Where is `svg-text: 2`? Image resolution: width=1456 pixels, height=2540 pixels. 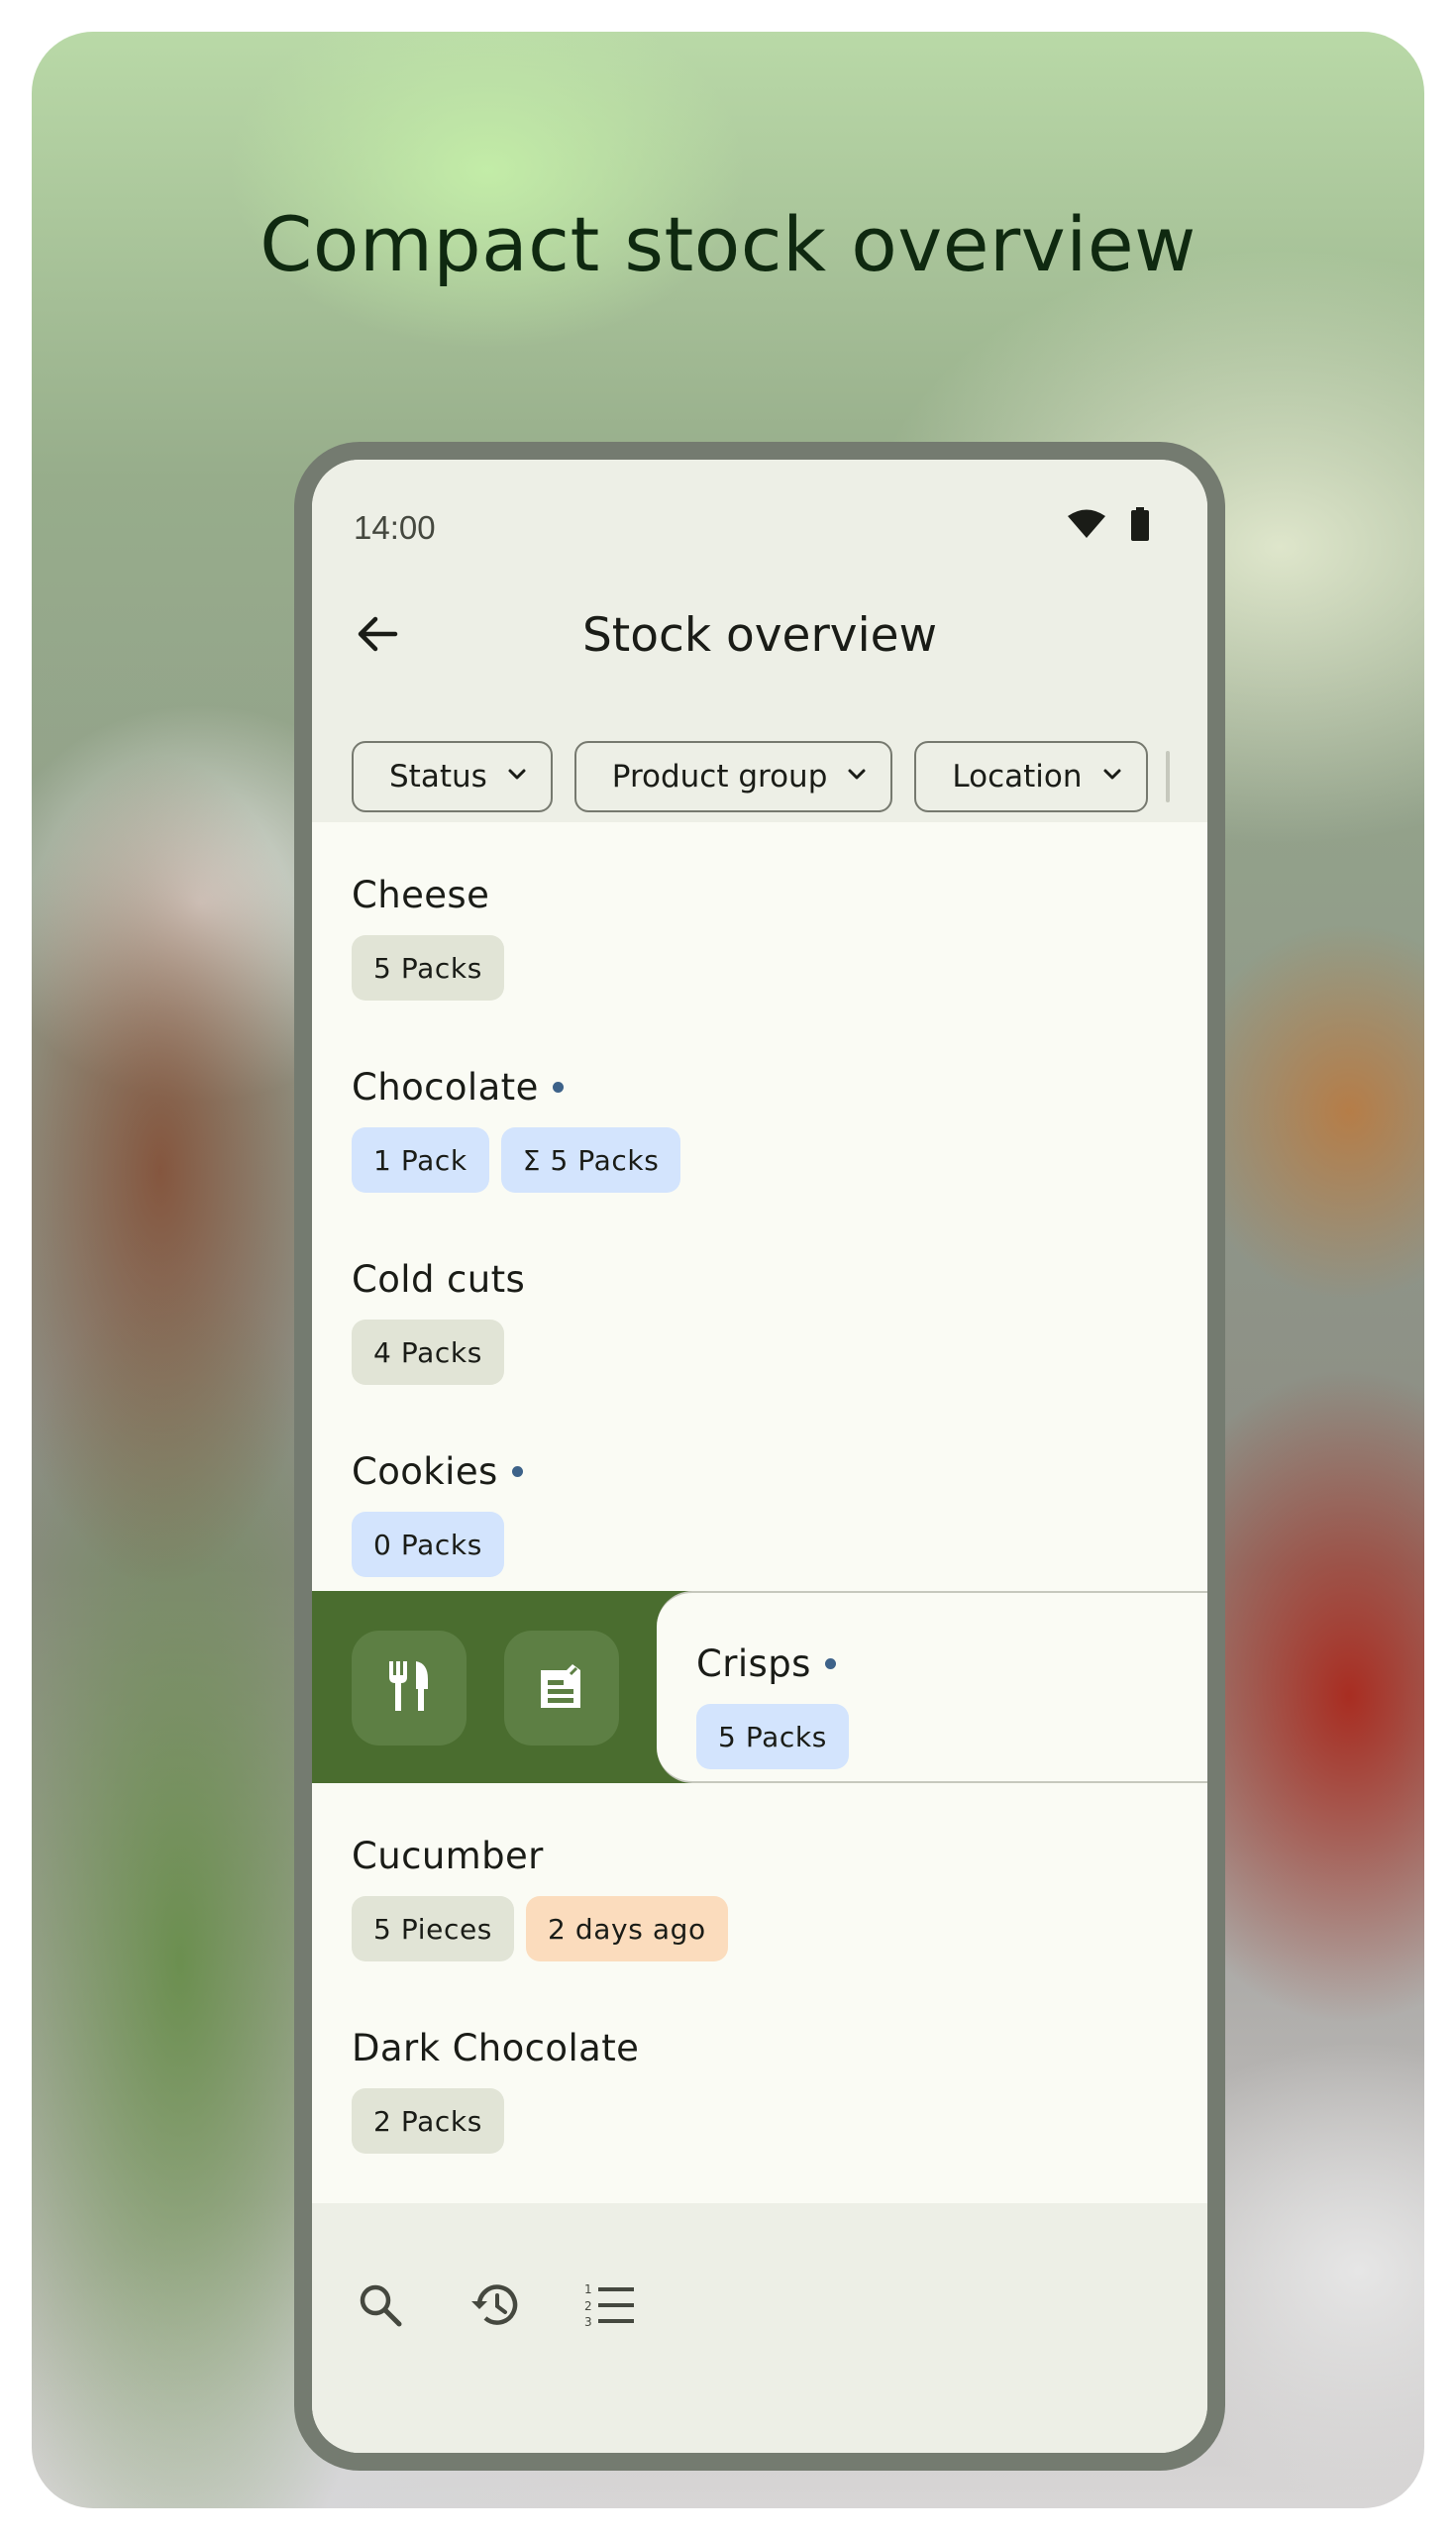 svg-text: 2 is located at coordinates (588, 2306).